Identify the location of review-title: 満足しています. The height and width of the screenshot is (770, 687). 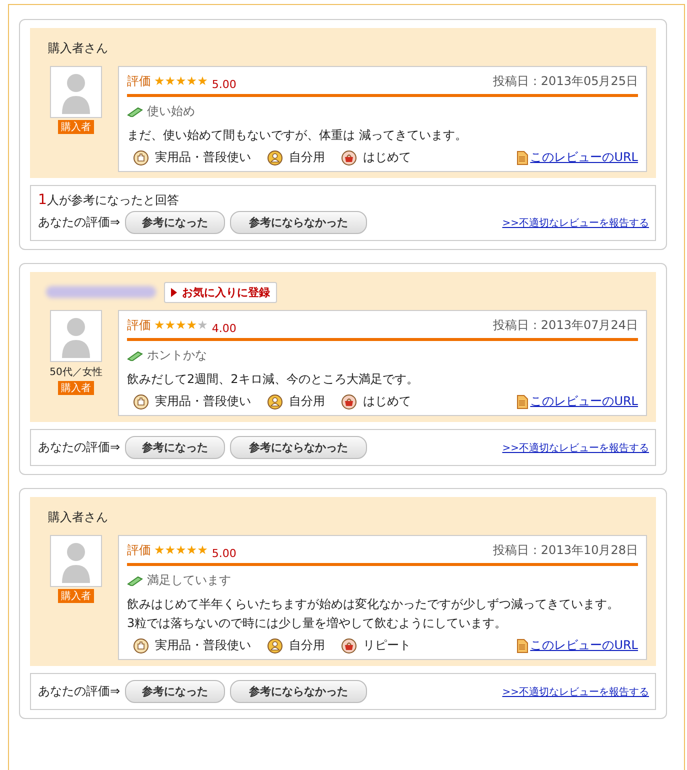
(189, 580).